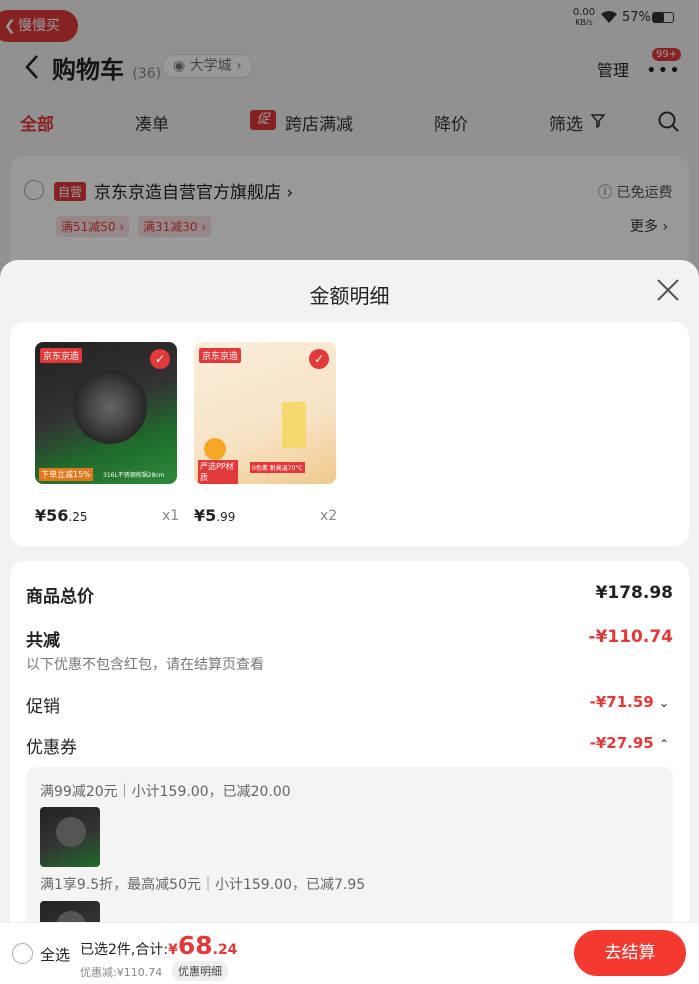 The width and height of the screenshot is (699, 984). What do you see at coordinates (22, 953) in the screenshot?
I see `select-all-radio` at bounding box center [22, 953].